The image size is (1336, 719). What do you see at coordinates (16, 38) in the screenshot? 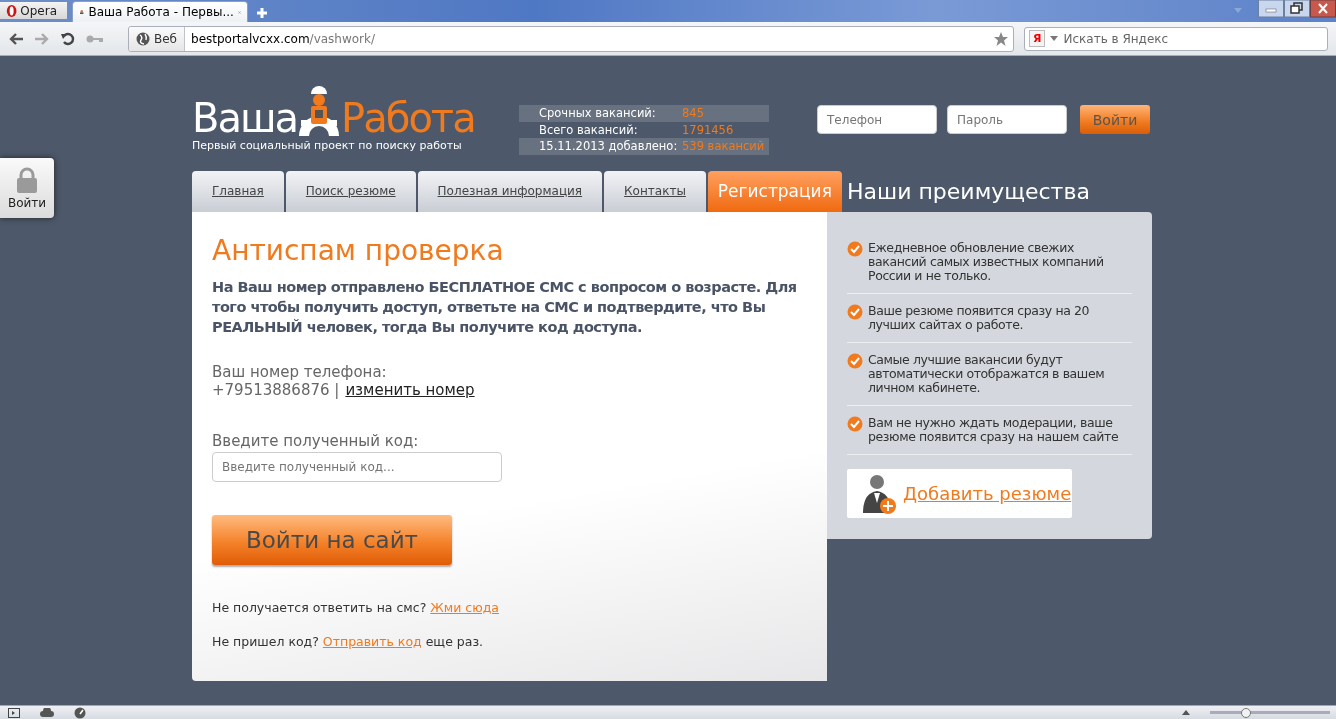
I see `back-icon` at bounding box center [16, 38].